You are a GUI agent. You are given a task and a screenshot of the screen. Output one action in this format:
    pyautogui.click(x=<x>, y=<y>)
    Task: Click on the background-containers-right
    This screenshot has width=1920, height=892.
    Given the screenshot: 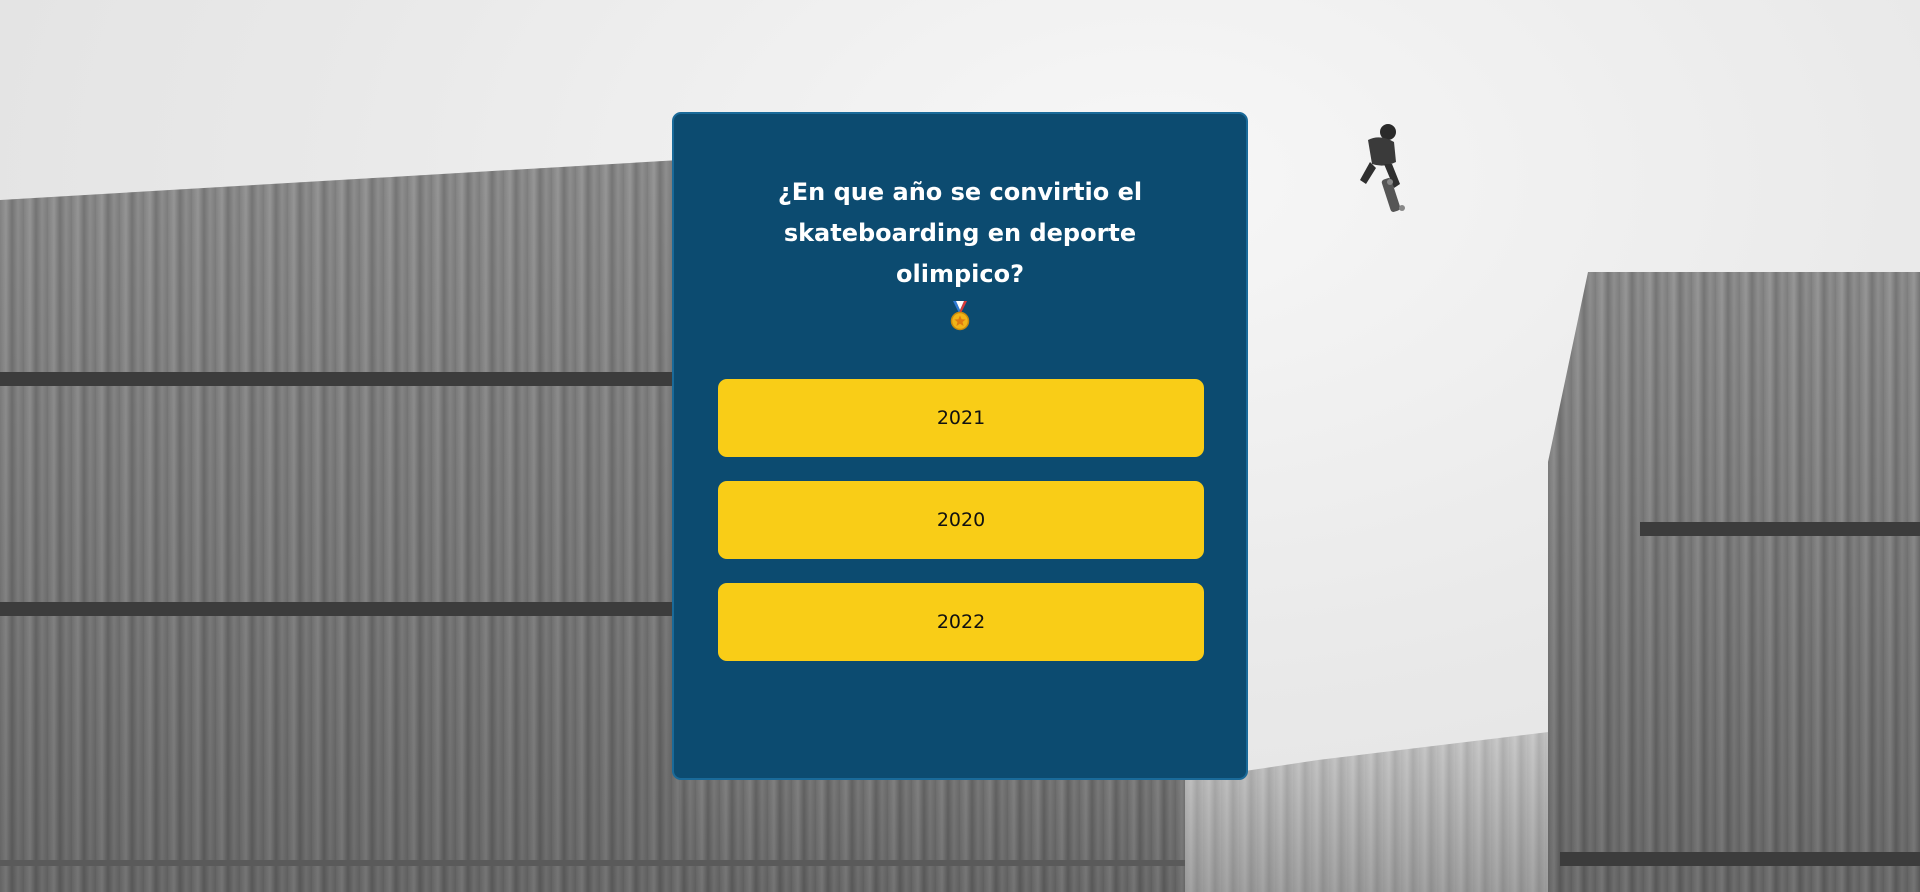 What is the action you would take?
    pyautogui.click(x=1734, y=582)
    